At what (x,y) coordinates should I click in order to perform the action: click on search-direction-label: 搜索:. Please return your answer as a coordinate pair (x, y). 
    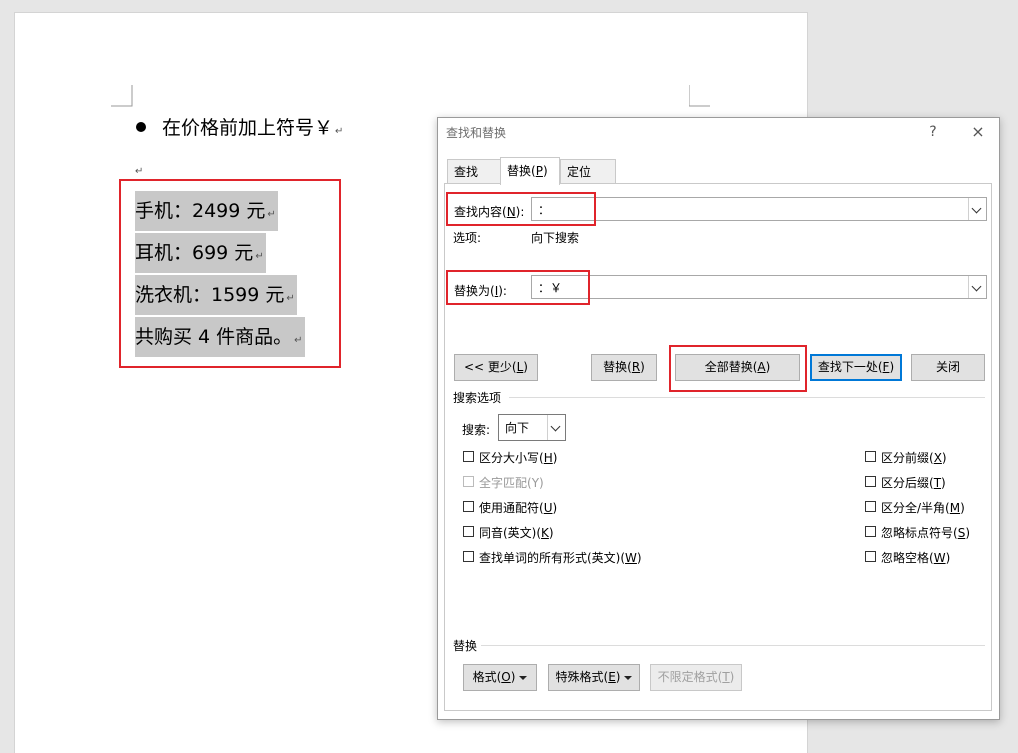
    Looking at the image, I should click on (476, 430).